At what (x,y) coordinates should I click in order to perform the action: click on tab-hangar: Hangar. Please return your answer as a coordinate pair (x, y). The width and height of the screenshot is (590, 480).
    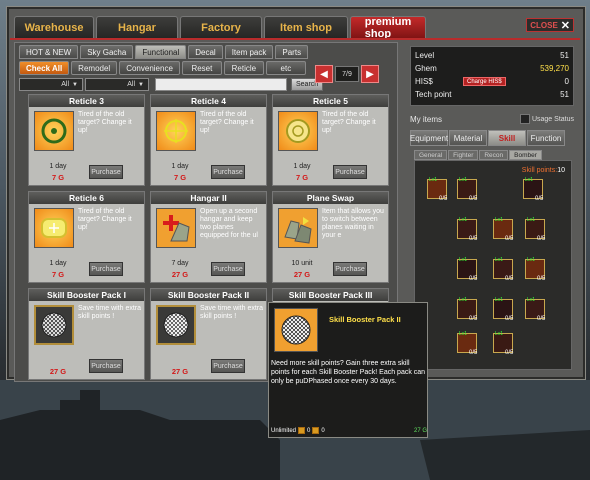
    Looking at the image, I should click on (137, 27).